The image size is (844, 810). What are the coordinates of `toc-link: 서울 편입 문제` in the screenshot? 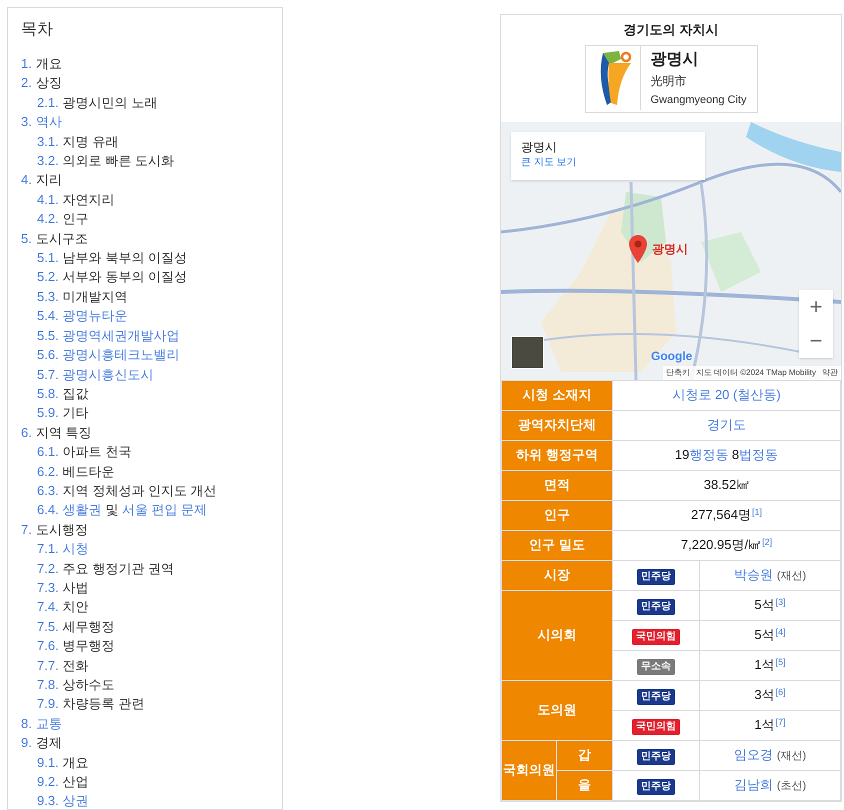 It's located at (165, 510).